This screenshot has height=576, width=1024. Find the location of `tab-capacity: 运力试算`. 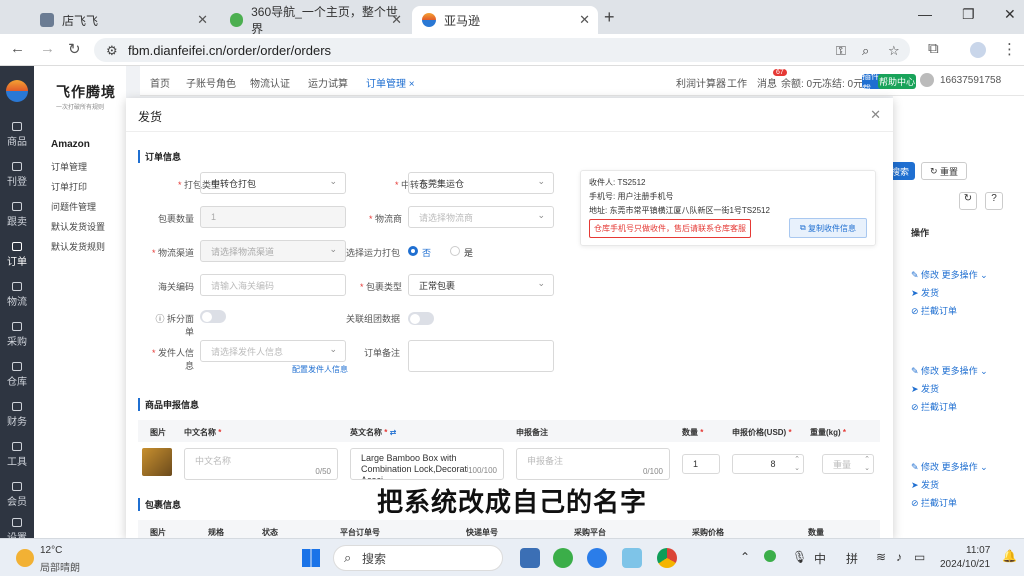

tab-capacity: 运力试算 is located at coordinates (328, 82).